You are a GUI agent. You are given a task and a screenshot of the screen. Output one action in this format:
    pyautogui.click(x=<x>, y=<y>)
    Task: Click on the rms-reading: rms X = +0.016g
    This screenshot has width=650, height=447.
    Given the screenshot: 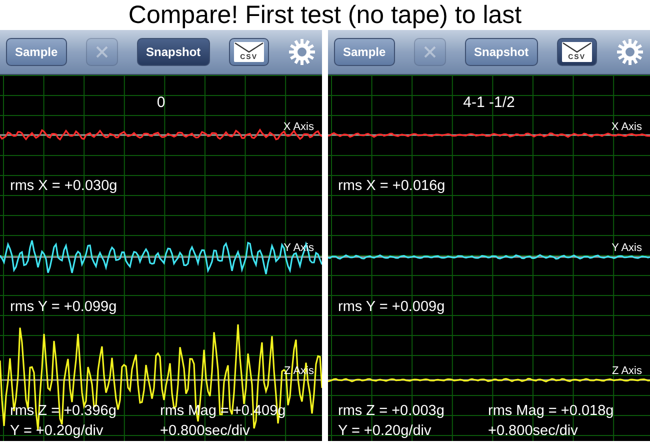 What is the action you would take?
    pyautogui.click(x=392, y=186)
    